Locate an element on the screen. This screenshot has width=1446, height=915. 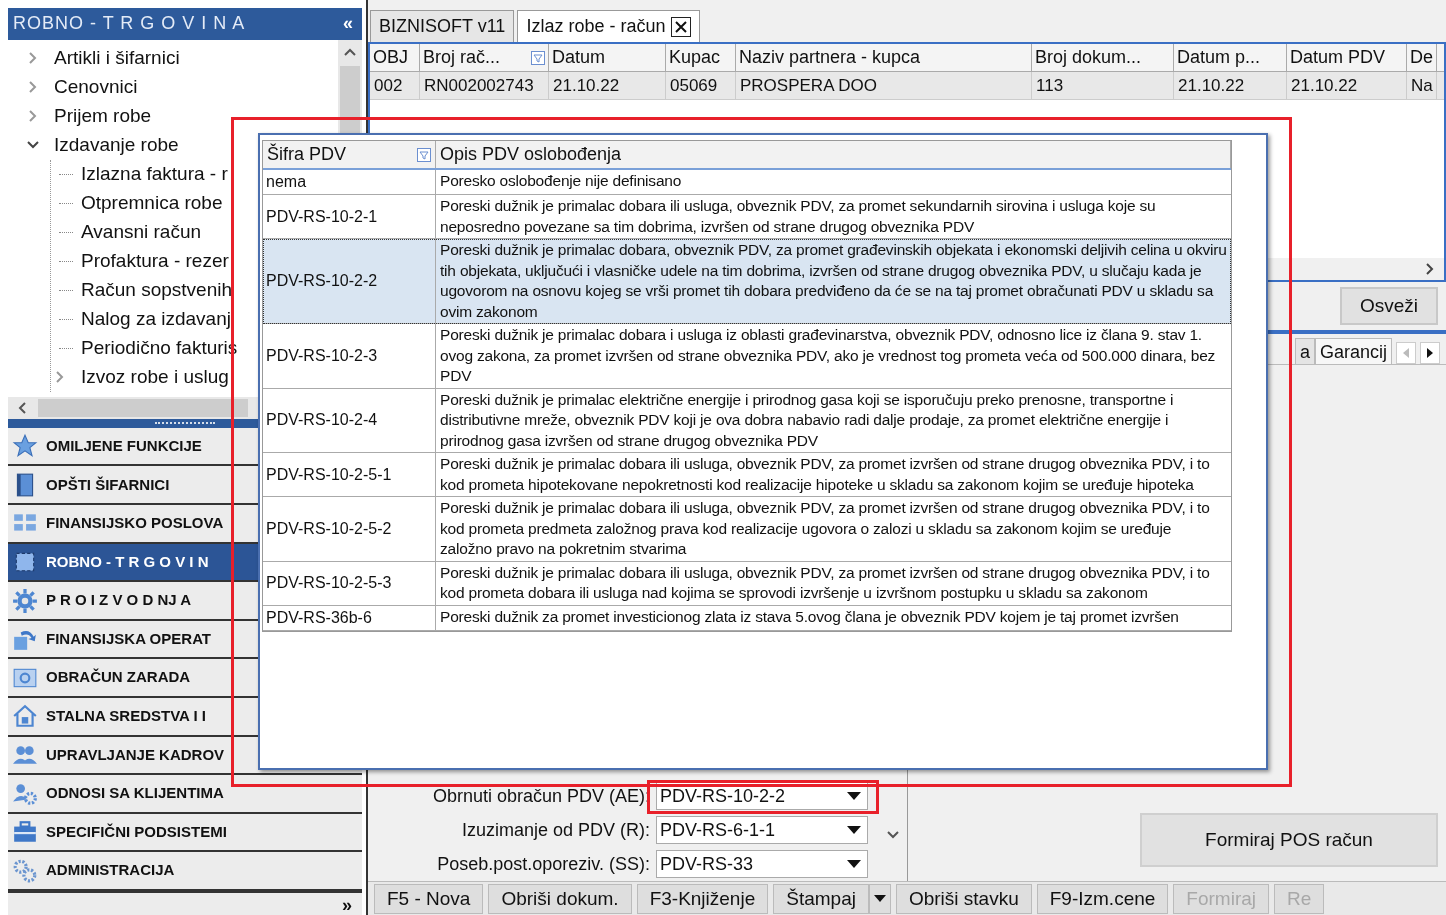
table-cell: 05069 is located at coordinates (701, 85).